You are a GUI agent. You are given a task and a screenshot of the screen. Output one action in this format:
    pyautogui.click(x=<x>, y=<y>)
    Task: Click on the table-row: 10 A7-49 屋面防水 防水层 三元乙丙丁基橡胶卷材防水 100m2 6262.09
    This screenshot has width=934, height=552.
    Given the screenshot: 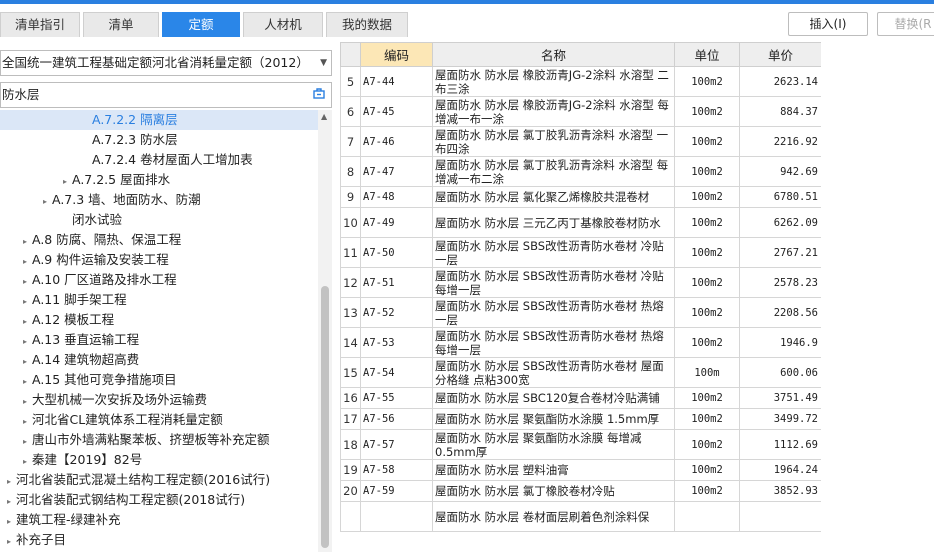 What is the action you would take?
    pyautogui.click(x=580, y=222)
    